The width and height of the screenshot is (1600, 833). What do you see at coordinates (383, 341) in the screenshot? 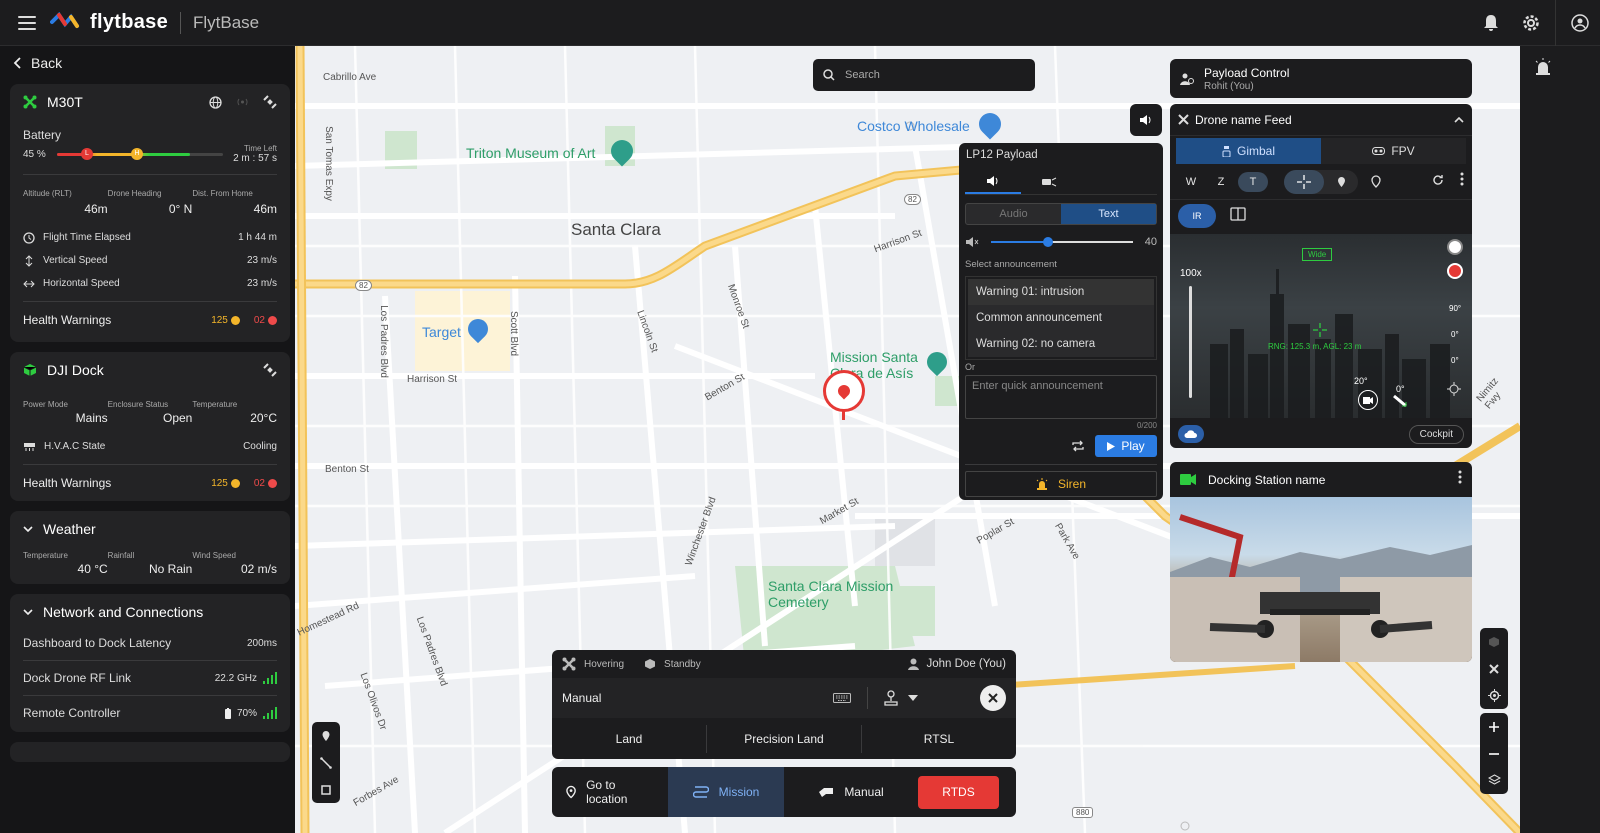
I see `map-label: Los Padres Blvd` at bounding box center [383, 341].